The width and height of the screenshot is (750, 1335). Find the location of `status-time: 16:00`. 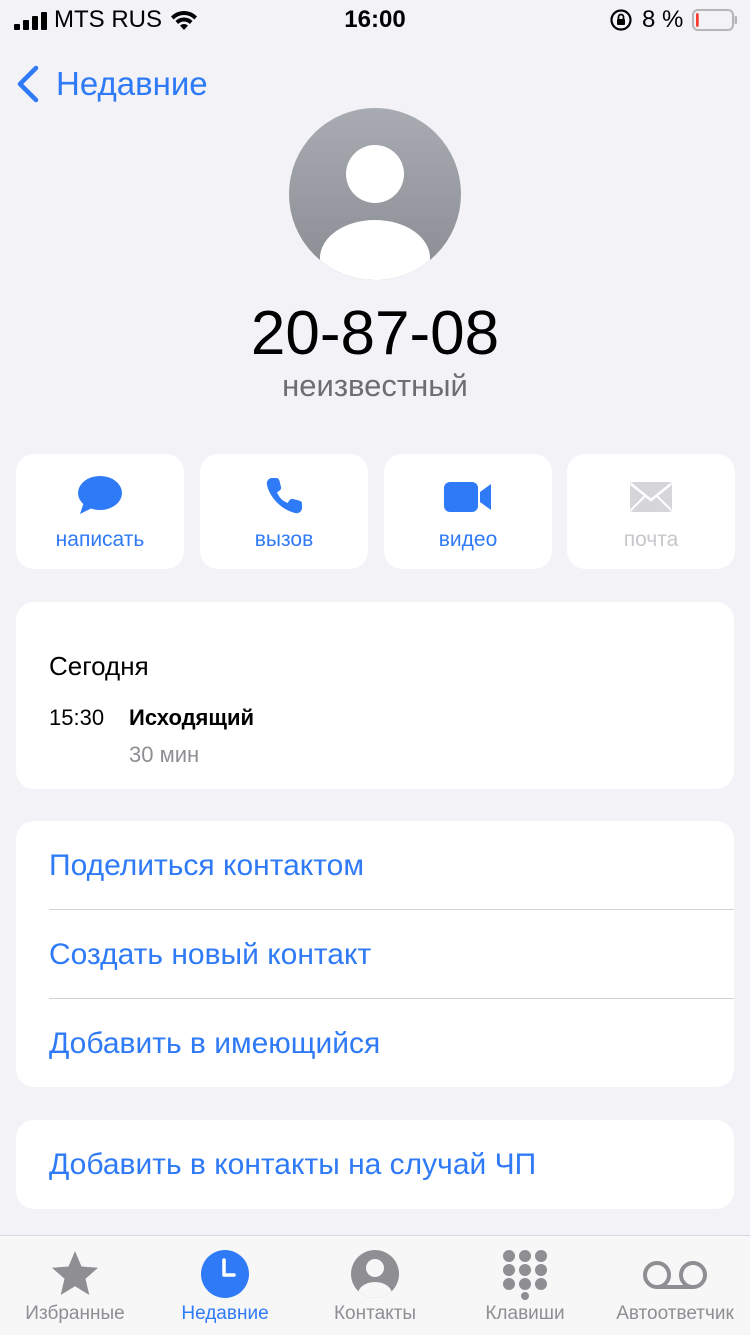

status-time: 16:00 is located at coordinates (375, 19).